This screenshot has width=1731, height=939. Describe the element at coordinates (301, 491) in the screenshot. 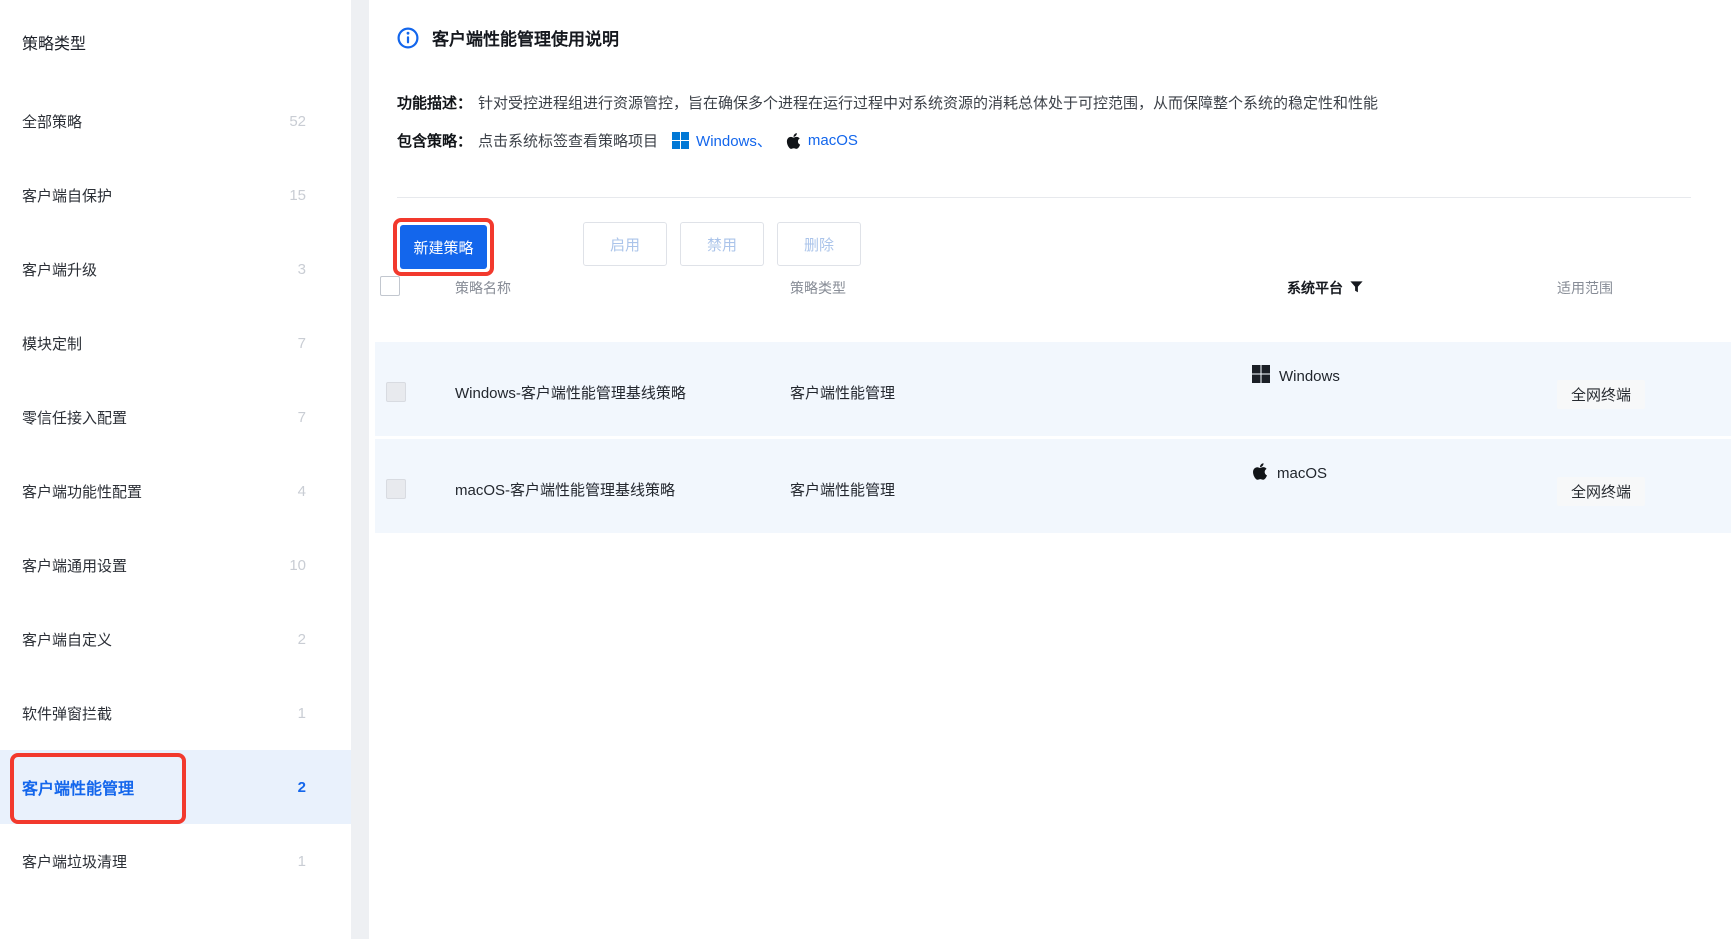

I see `sidebar-item-count: 4` at that location.